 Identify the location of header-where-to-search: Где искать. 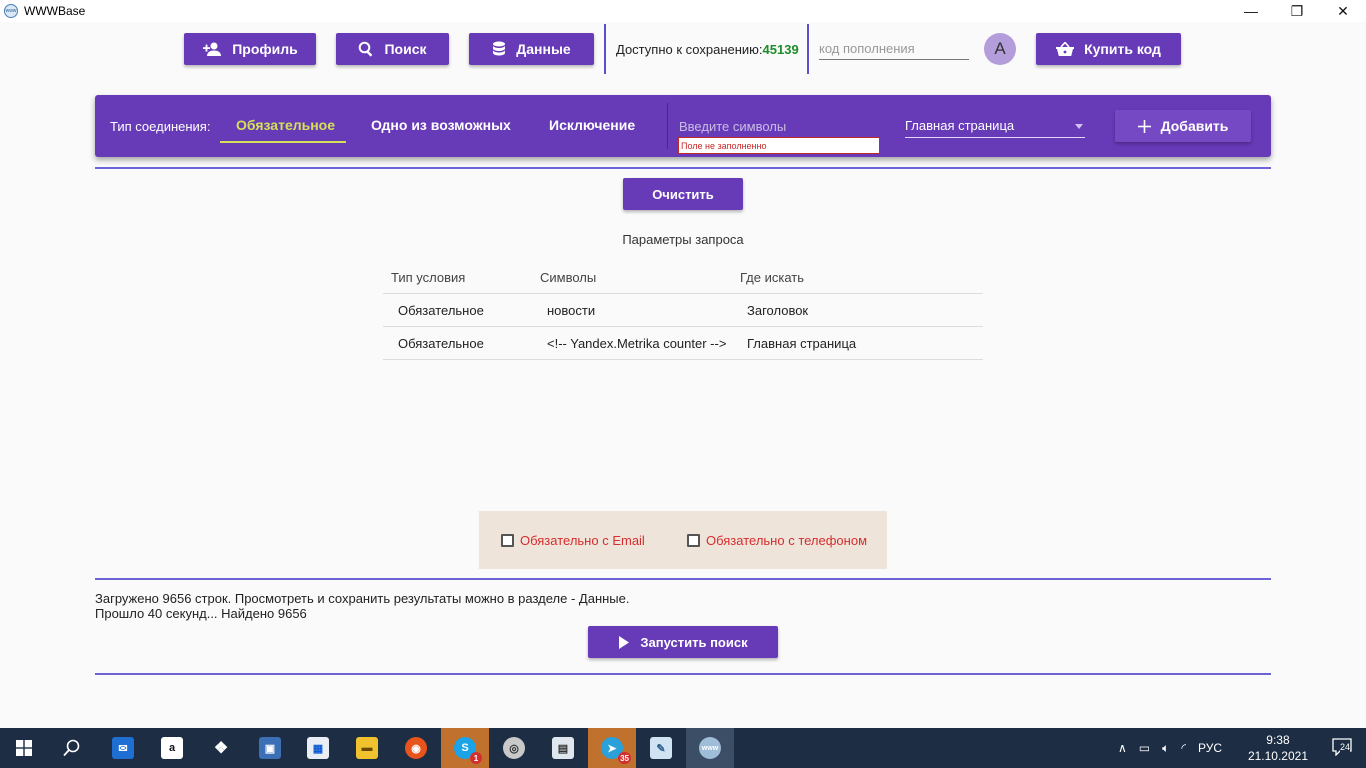
(772, 277).